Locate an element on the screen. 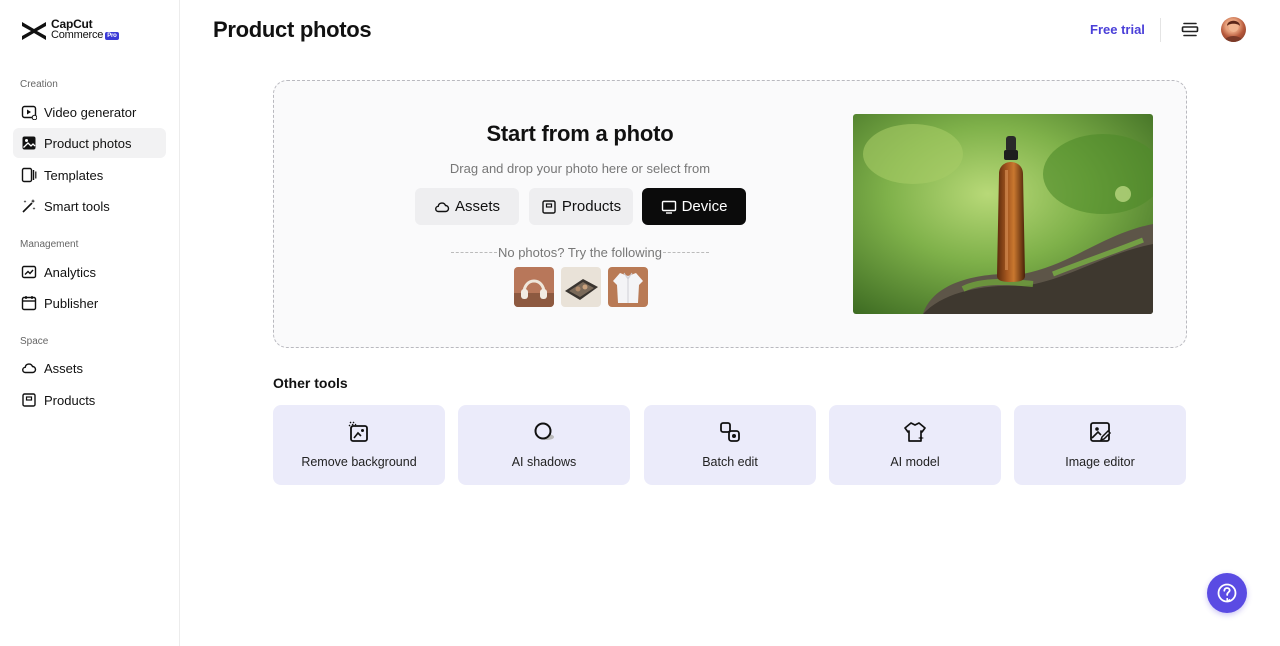 The width and height of the screenshot is (1280, 646). sidebar-item-templates: Templates is located at coordinates (89, 175).